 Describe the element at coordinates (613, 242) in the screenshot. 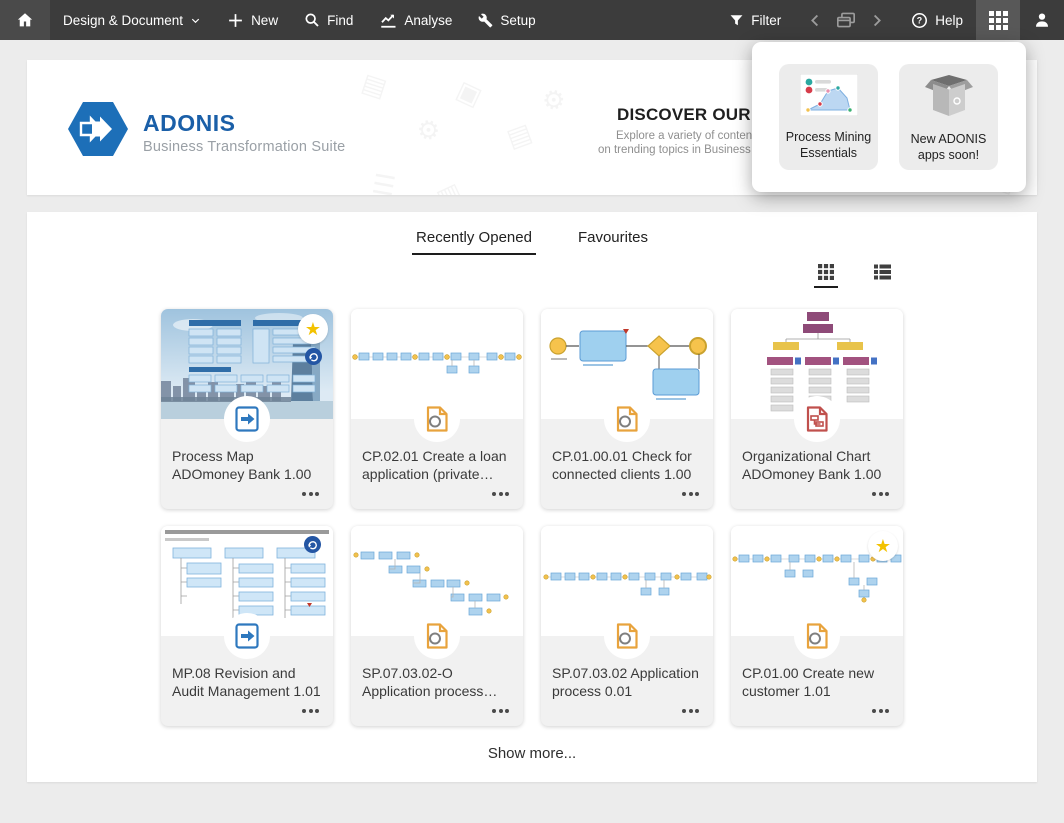

I see `tab-favourites: Favourites` at that location.